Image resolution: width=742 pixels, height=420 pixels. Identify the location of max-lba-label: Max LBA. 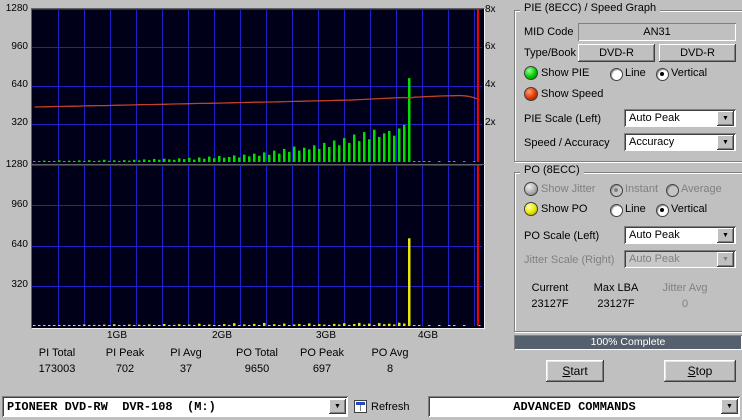
(616, 288).